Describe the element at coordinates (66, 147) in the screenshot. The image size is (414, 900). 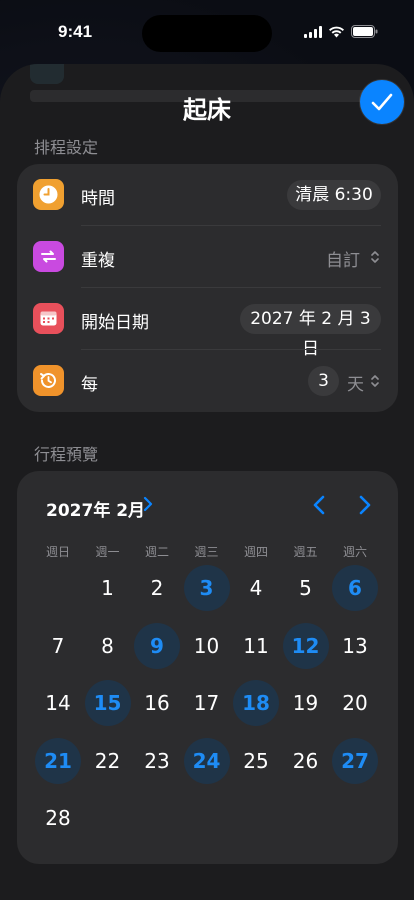
I see `schedule-section-header: 排程設定` at that location.